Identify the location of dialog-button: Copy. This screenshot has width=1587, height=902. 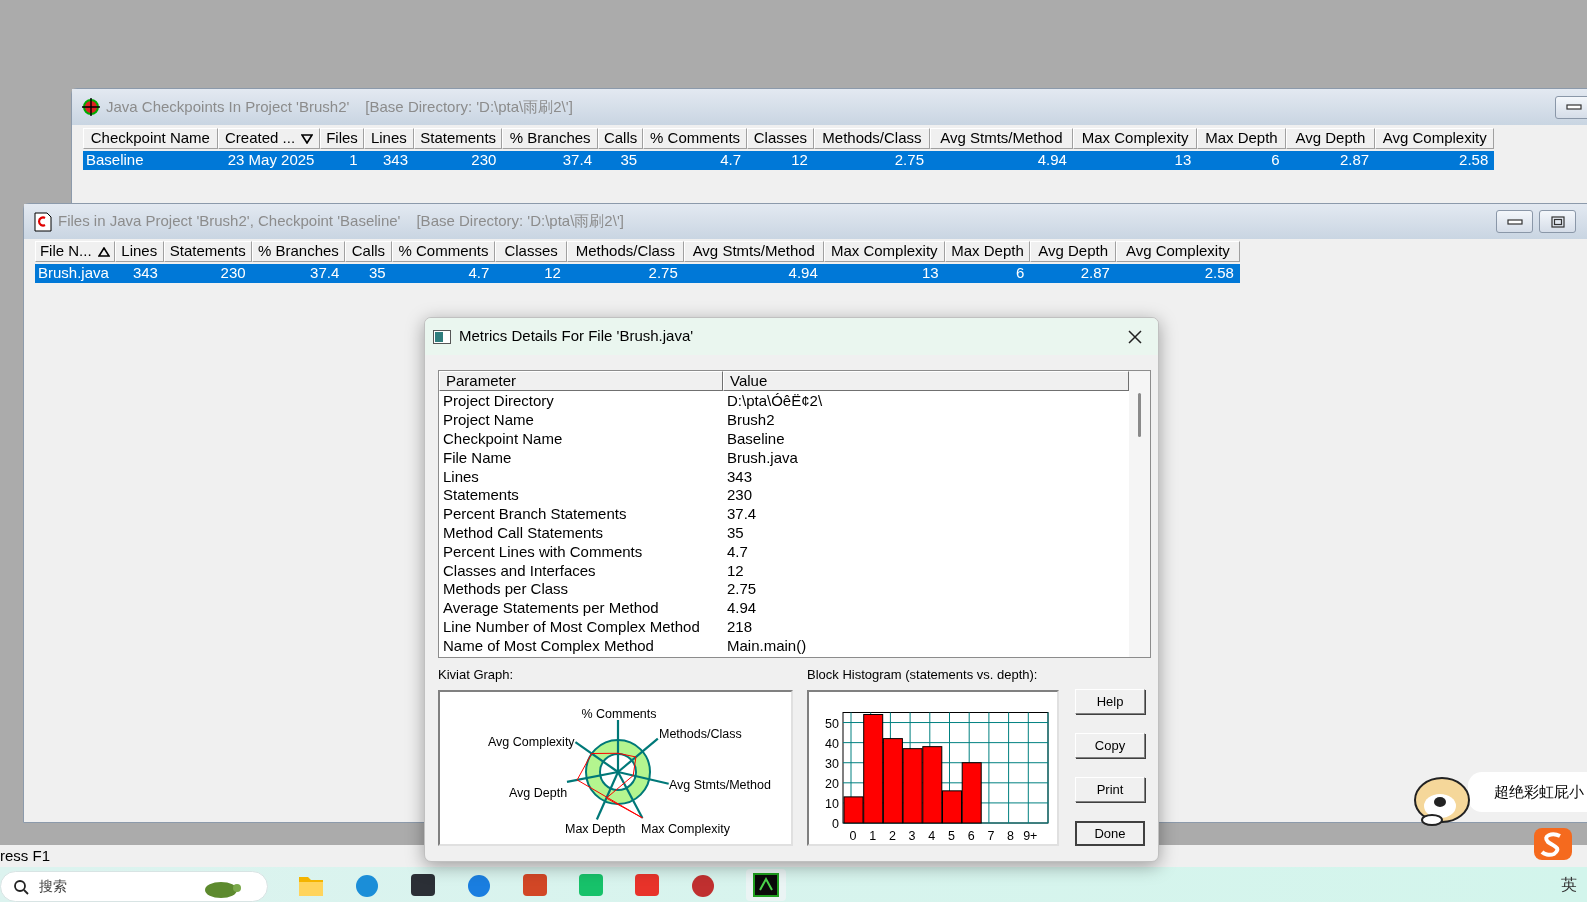
(1110, 745).